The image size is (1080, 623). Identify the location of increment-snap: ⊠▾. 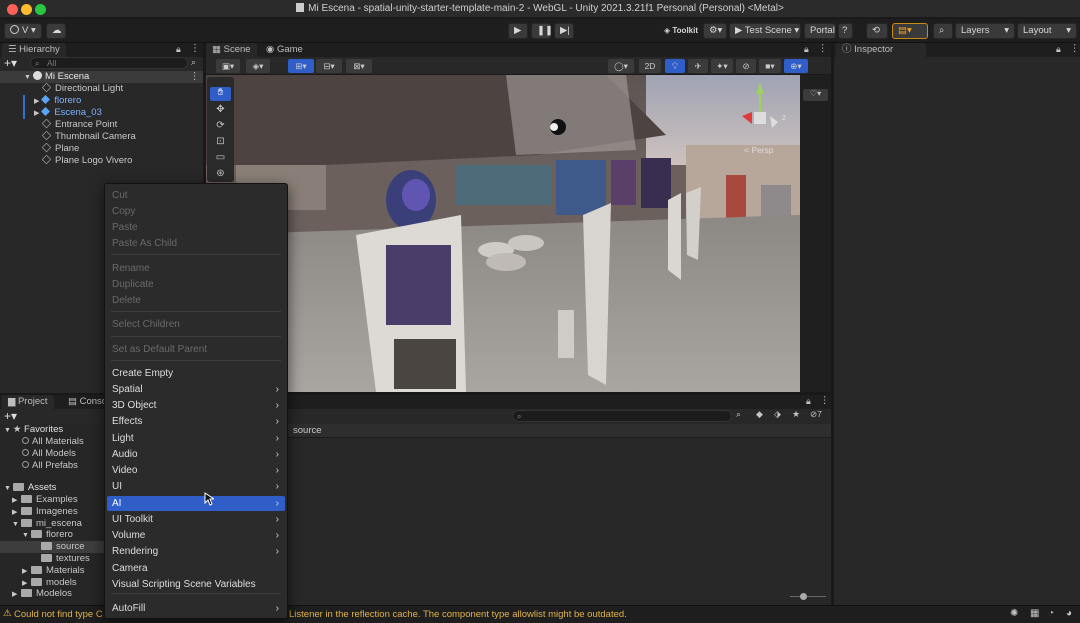
(359, 66).